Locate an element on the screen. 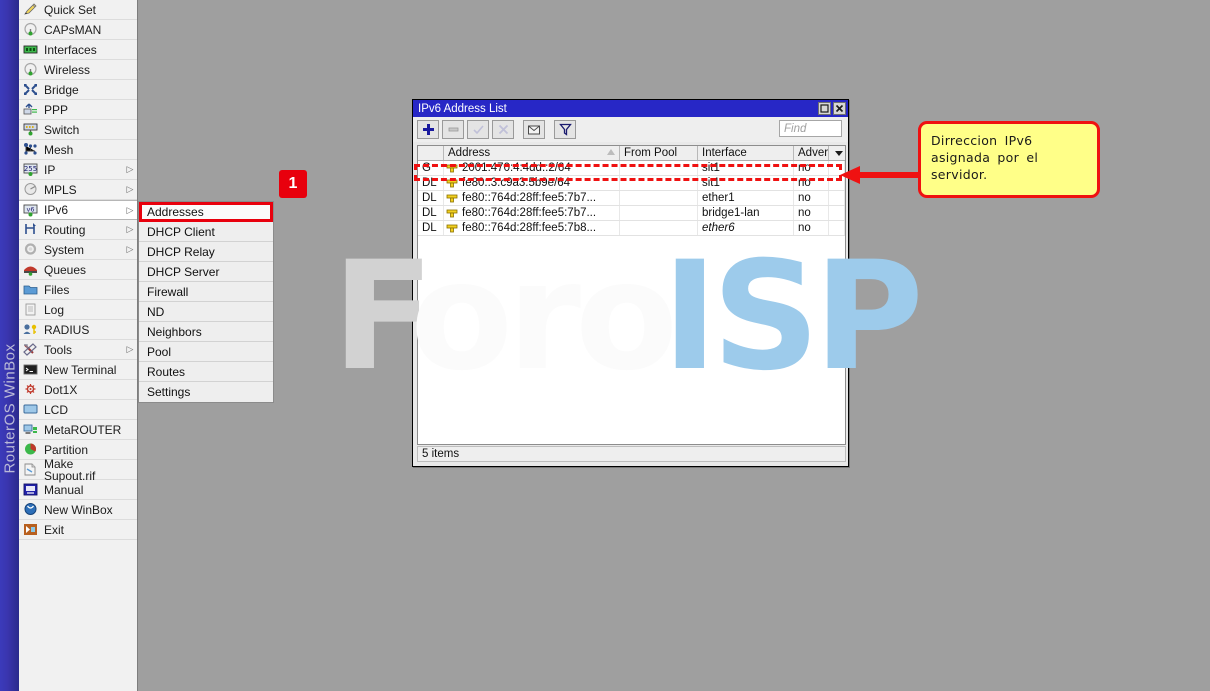 The width and height of the screenshot is (1210, 691). row-interface: sit1 is located at coordinates (746, 183).